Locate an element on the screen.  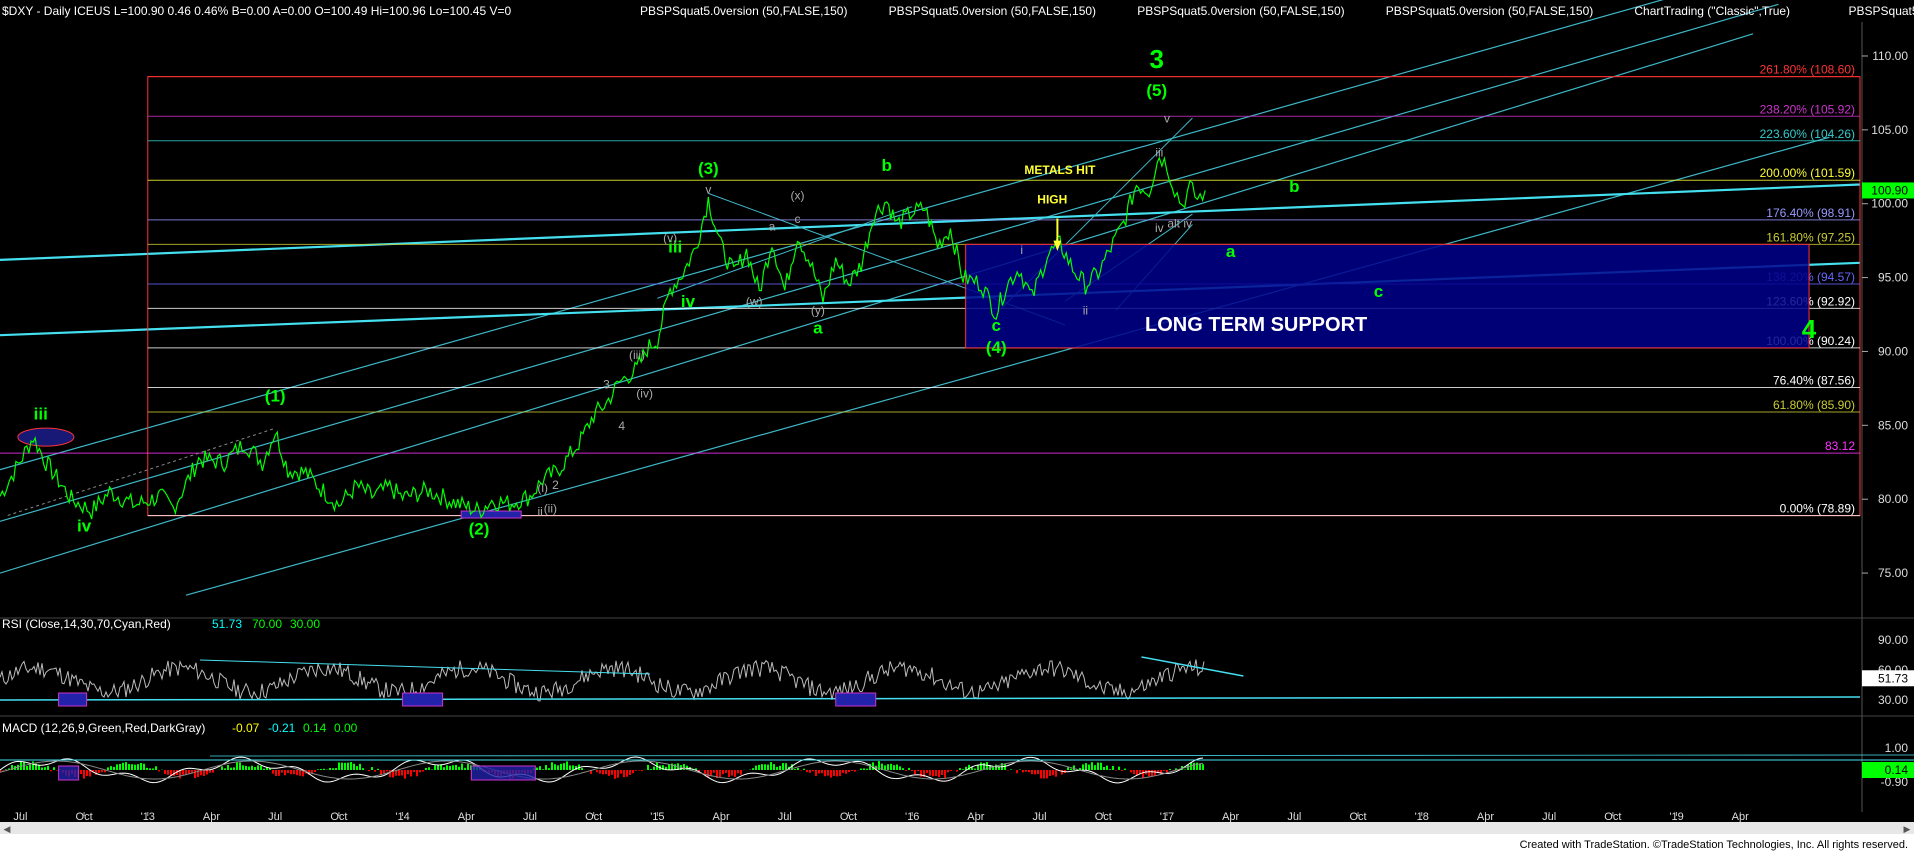
rsi-tick-label: 90.00 is located at coordinates (1893, 640).